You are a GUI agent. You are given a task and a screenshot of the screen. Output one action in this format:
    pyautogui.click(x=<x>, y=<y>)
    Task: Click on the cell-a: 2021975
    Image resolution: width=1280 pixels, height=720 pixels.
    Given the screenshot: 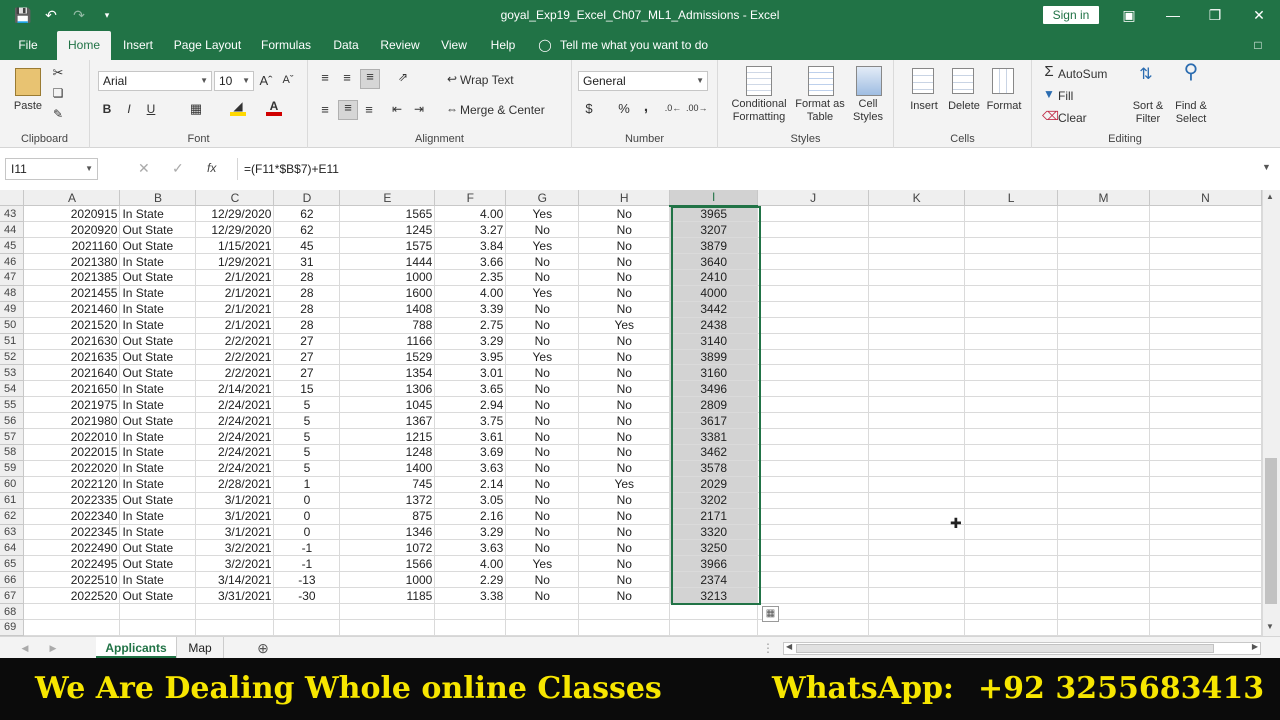 What is the action you would take?
    pyautogui.click(x=72, y=405)
    